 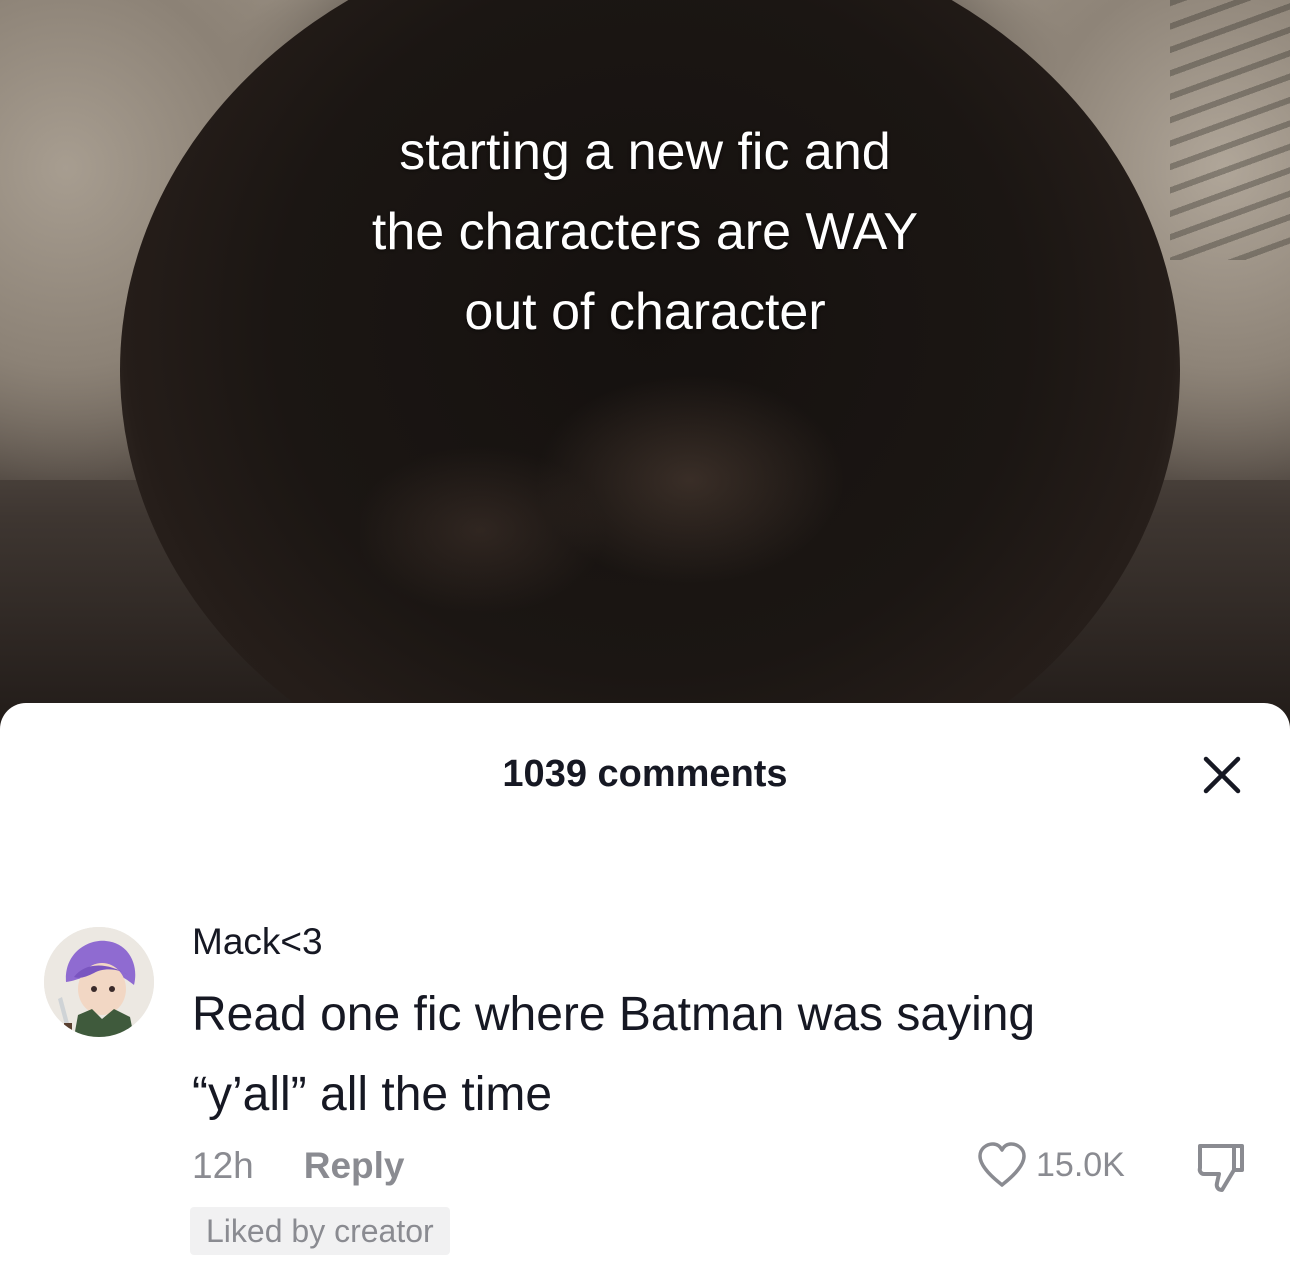 I want to click on avatar, so click(x=99, y=982).